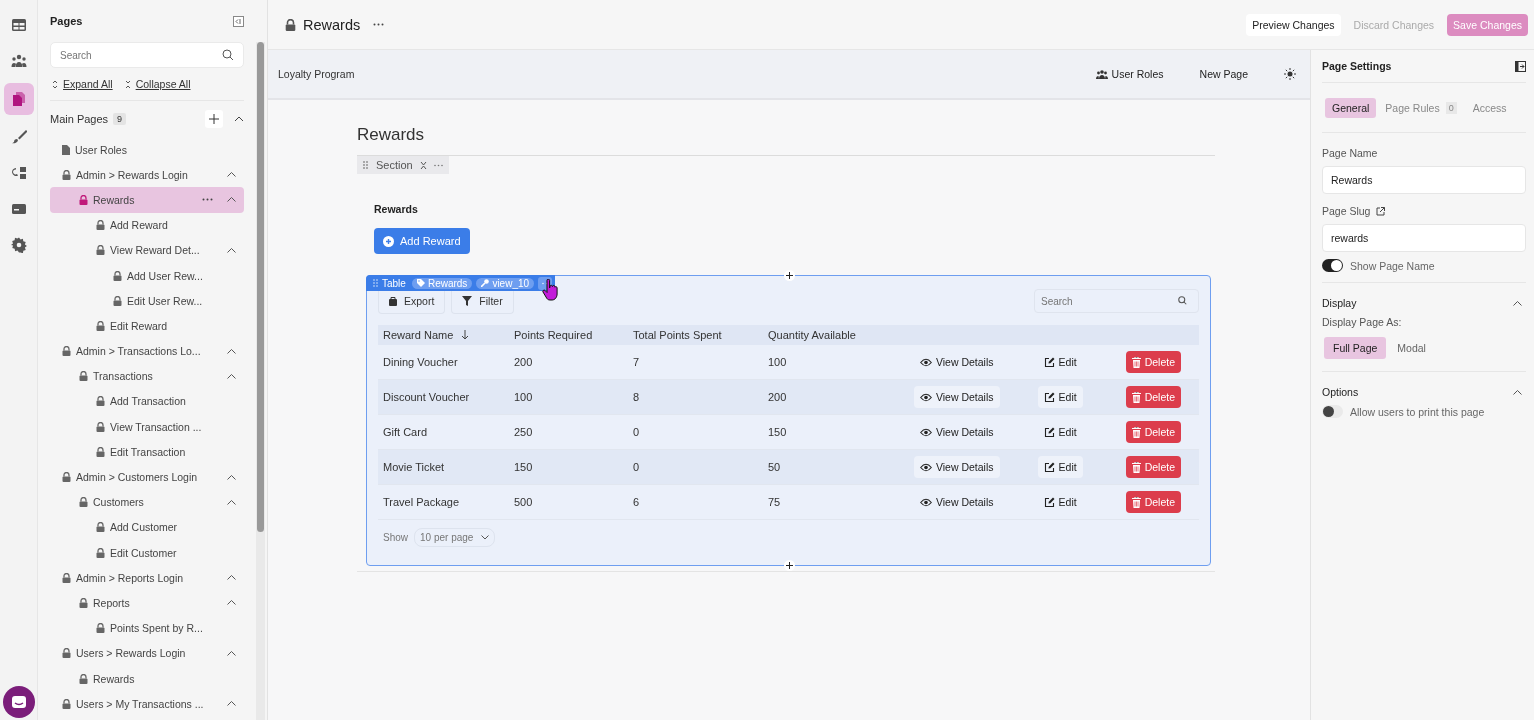 The image size is (1534, 720). Describe the element at coordinates (147, 326) in the screenshot. I see `page-tree-item: Edit Reward` at that location.